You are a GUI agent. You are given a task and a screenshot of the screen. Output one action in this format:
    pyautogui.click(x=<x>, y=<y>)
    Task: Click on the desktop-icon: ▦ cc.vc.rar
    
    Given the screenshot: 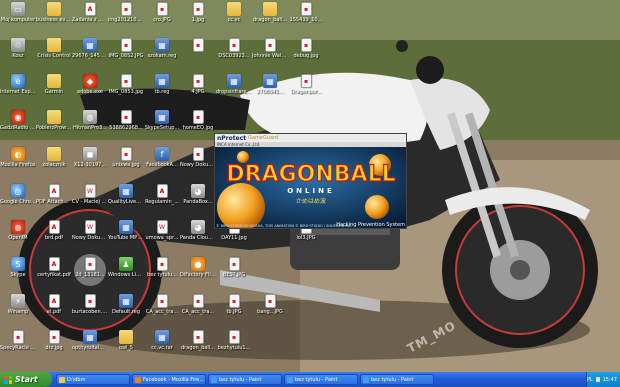 What is the action you would take?
    pyautogui.click(x=162, y=348)
    